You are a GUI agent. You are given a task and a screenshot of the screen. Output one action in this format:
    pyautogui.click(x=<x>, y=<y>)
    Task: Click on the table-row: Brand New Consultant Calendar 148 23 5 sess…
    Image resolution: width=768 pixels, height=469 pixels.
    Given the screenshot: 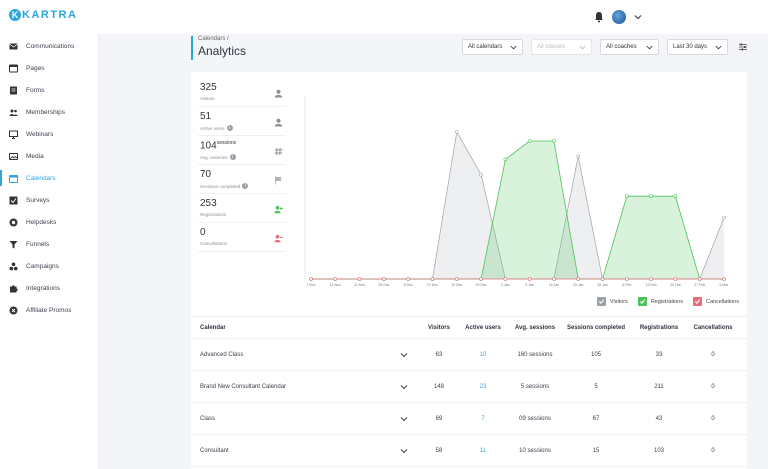 What is the action you would take?
    pyautogui.click(x=469, y=387)
    